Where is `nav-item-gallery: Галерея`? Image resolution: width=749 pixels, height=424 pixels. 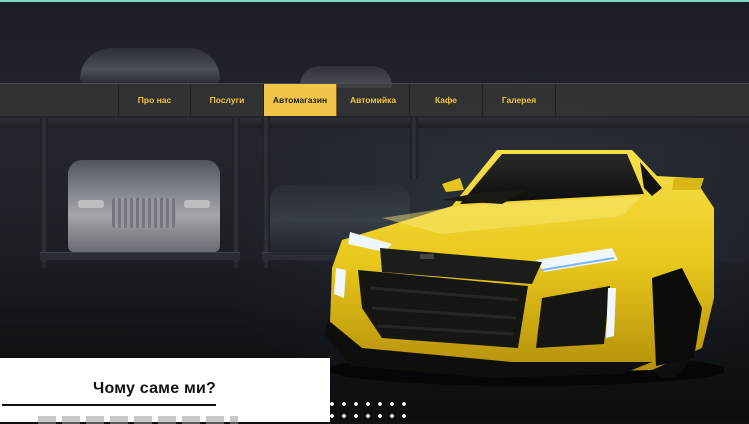 nav-item-gallery: Галерея is located at coordinates (519, 100).